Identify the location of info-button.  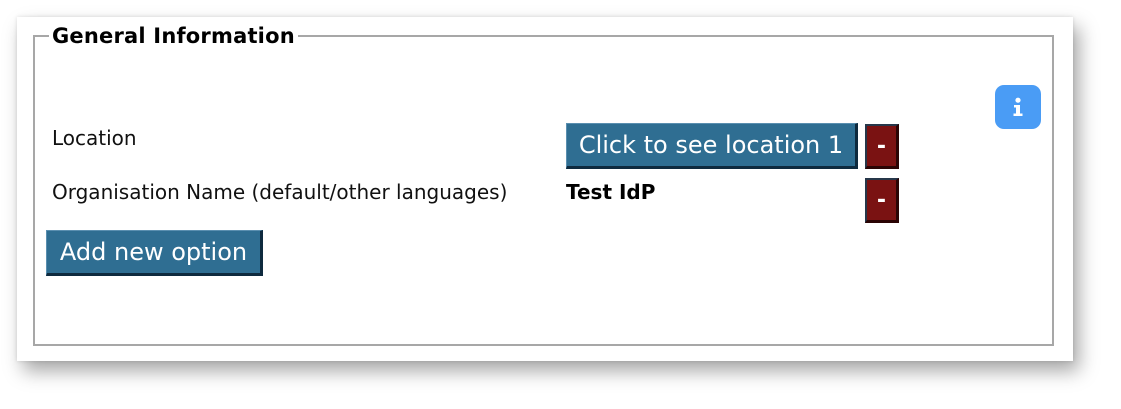
(1018, 107).